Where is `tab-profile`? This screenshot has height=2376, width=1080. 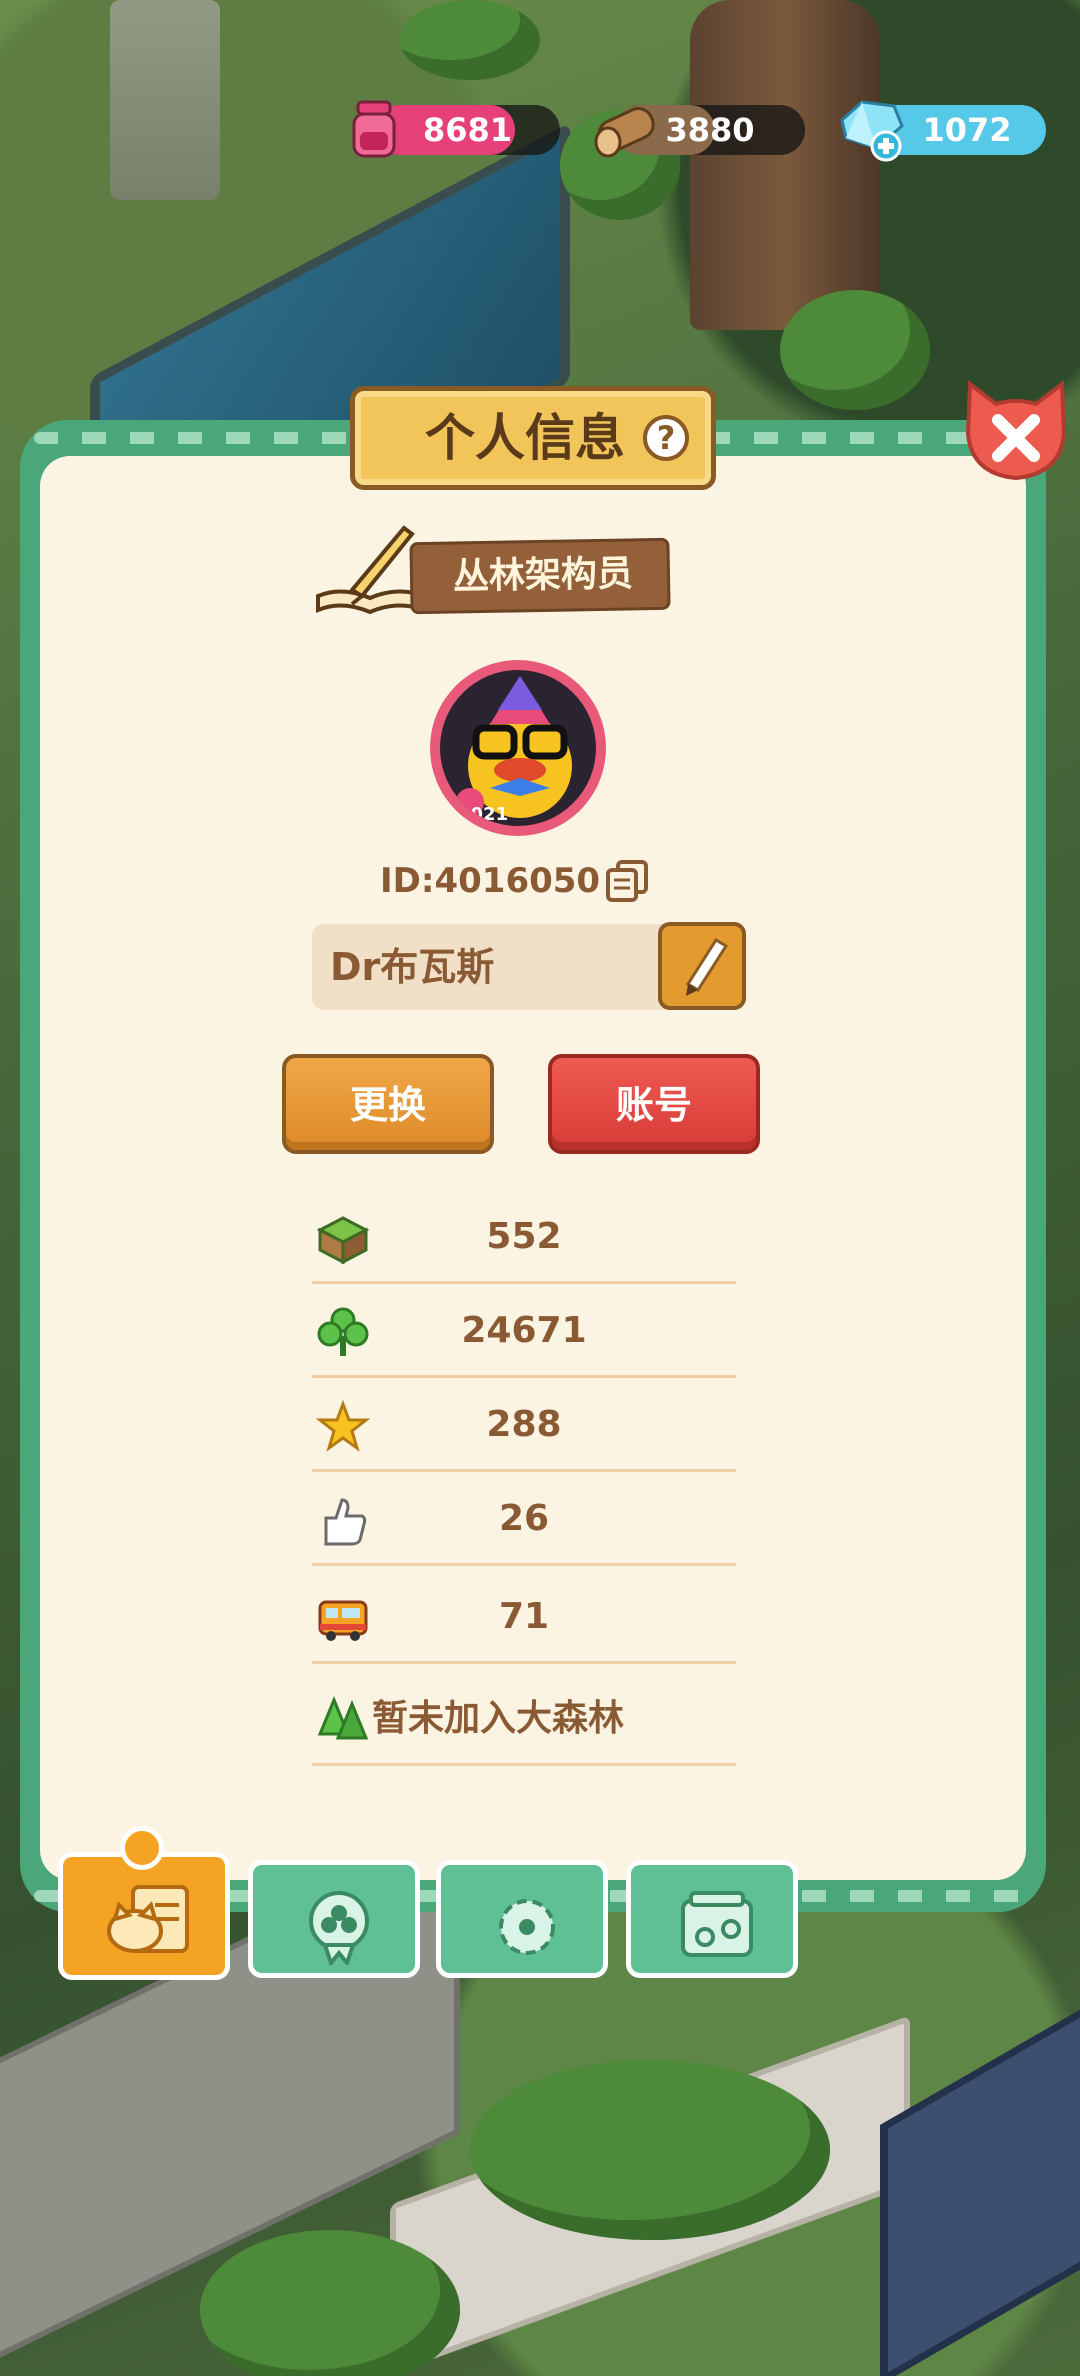
tab-profile is located at coordinates (144, 1916).